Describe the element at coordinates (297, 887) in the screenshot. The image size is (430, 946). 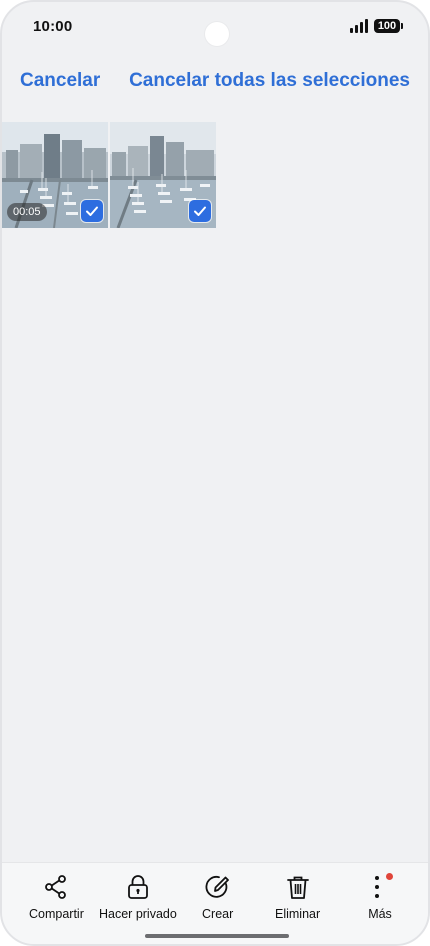
I see `trash-icon` at that location.